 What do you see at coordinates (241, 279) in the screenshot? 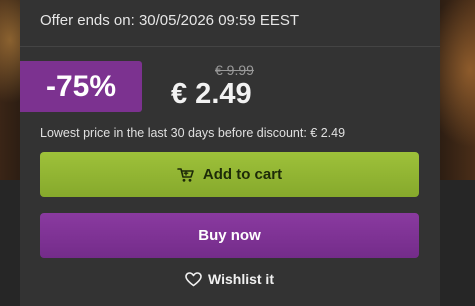
I see `wishlist-label: Wishlist it` at bounding box center [241, 279].